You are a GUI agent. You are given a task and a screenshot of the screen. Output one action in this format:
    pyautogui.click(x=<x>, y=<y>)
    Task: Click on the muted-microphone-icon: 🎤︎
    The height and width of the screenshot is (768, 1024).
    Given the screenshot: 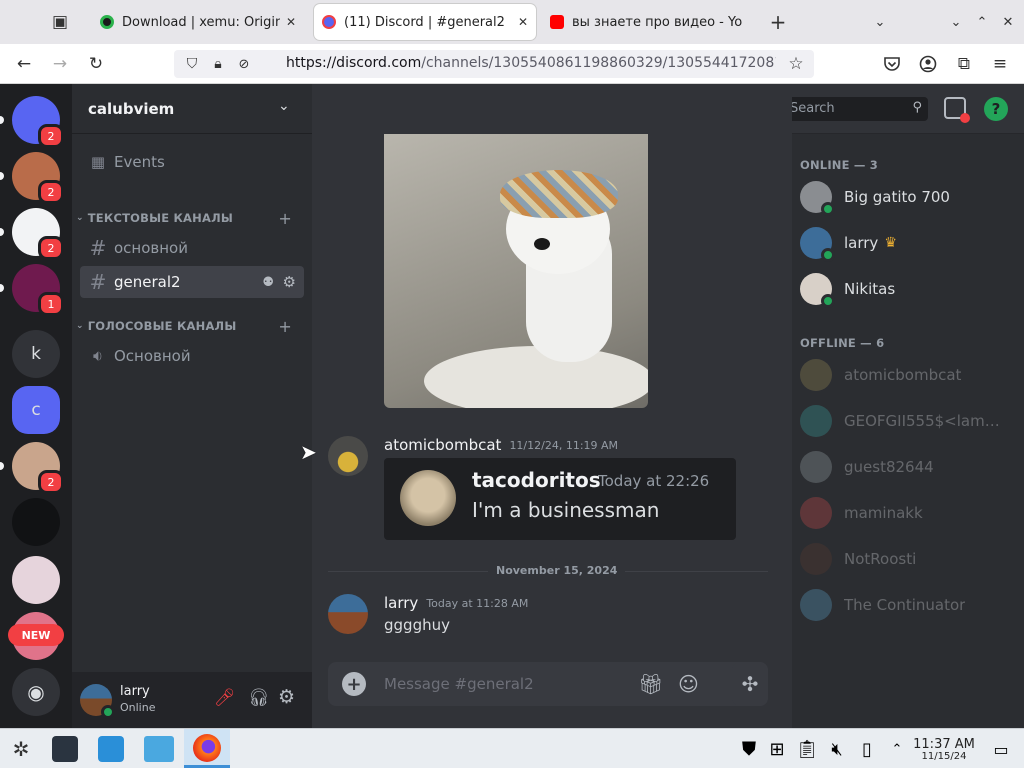 What is the action you would take?
    pyautogui.click(x=225, y=698)
    